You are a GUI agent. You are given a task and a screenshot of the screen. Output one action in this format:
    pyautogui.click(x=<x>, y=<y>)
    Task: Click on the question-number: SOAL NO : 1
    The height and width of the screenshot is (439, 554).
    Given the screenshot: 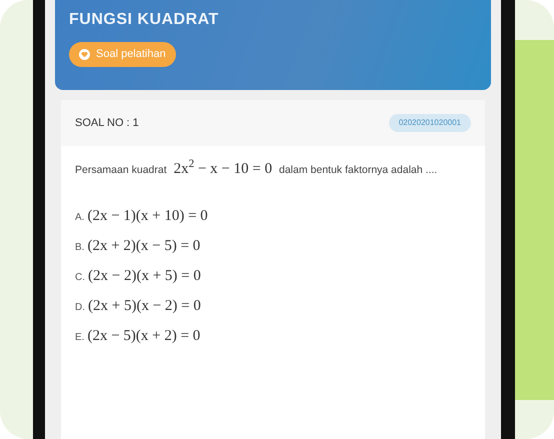 What is the action you would take?
    pyautogui.click(x=107, y=123)
    